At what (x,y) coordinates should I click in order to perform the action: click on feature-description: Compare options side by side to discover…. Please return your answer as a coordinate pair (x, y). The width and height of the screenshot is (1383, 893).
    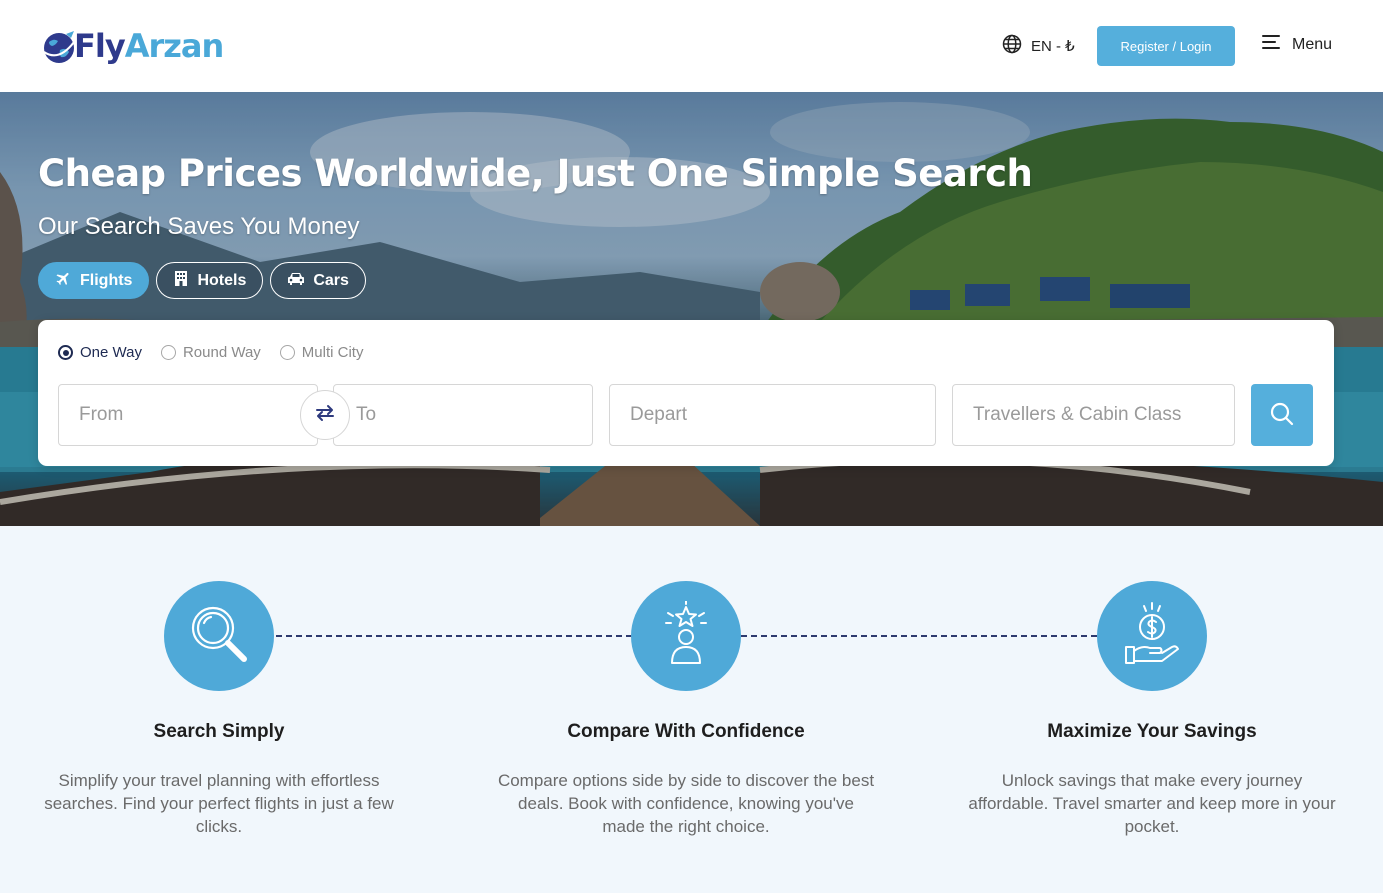
    Looking at the image, I should click on (686, 803).